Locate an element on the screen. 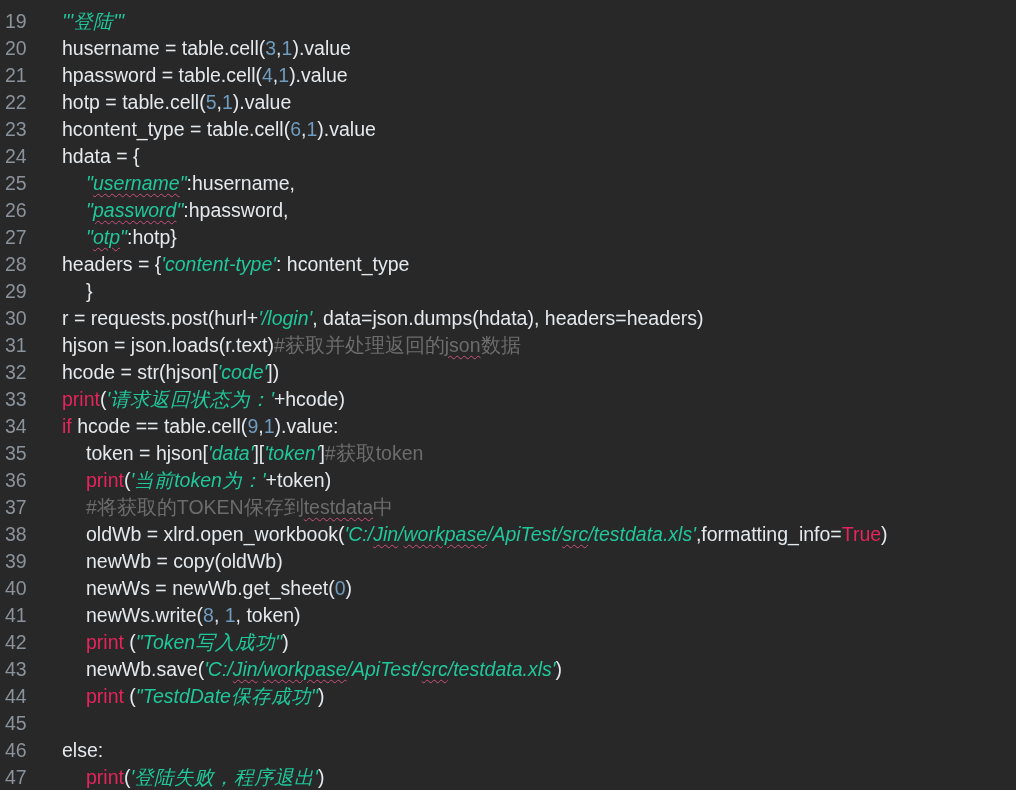  code-line: r = requests.post(hurl+'/login', data=json.dumps(hdata), headers=headers) is located at coordinates (382, 318).